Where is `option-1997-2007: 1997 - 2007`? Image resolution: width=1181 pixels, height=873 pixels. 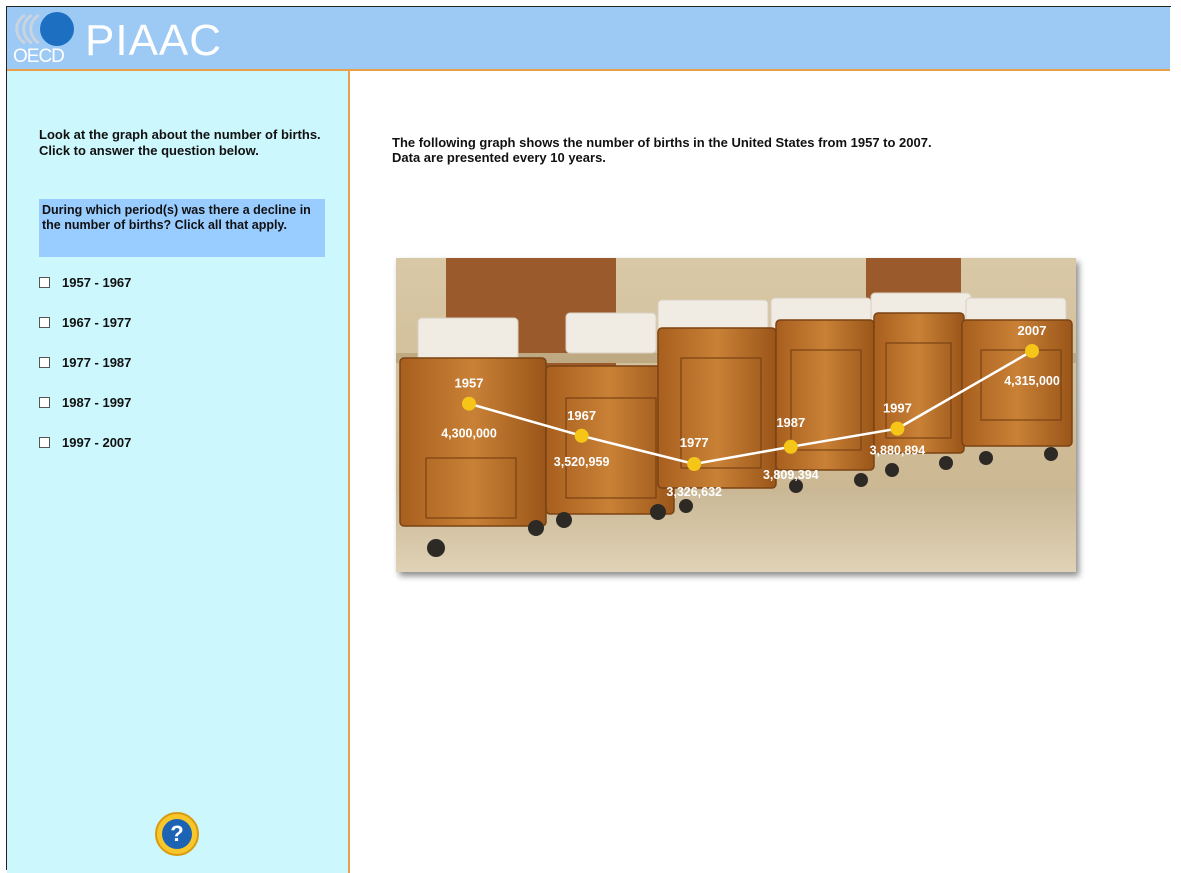
option-1997-2007: 1997 - 2007 is located at coordinates (85, 442).